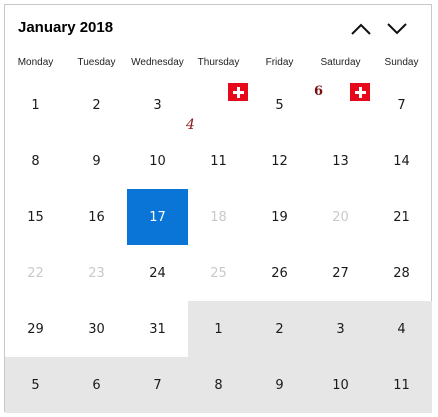 This screenshot has width=438, height=417. I want to click on day-number: 26, so click(279, 273).